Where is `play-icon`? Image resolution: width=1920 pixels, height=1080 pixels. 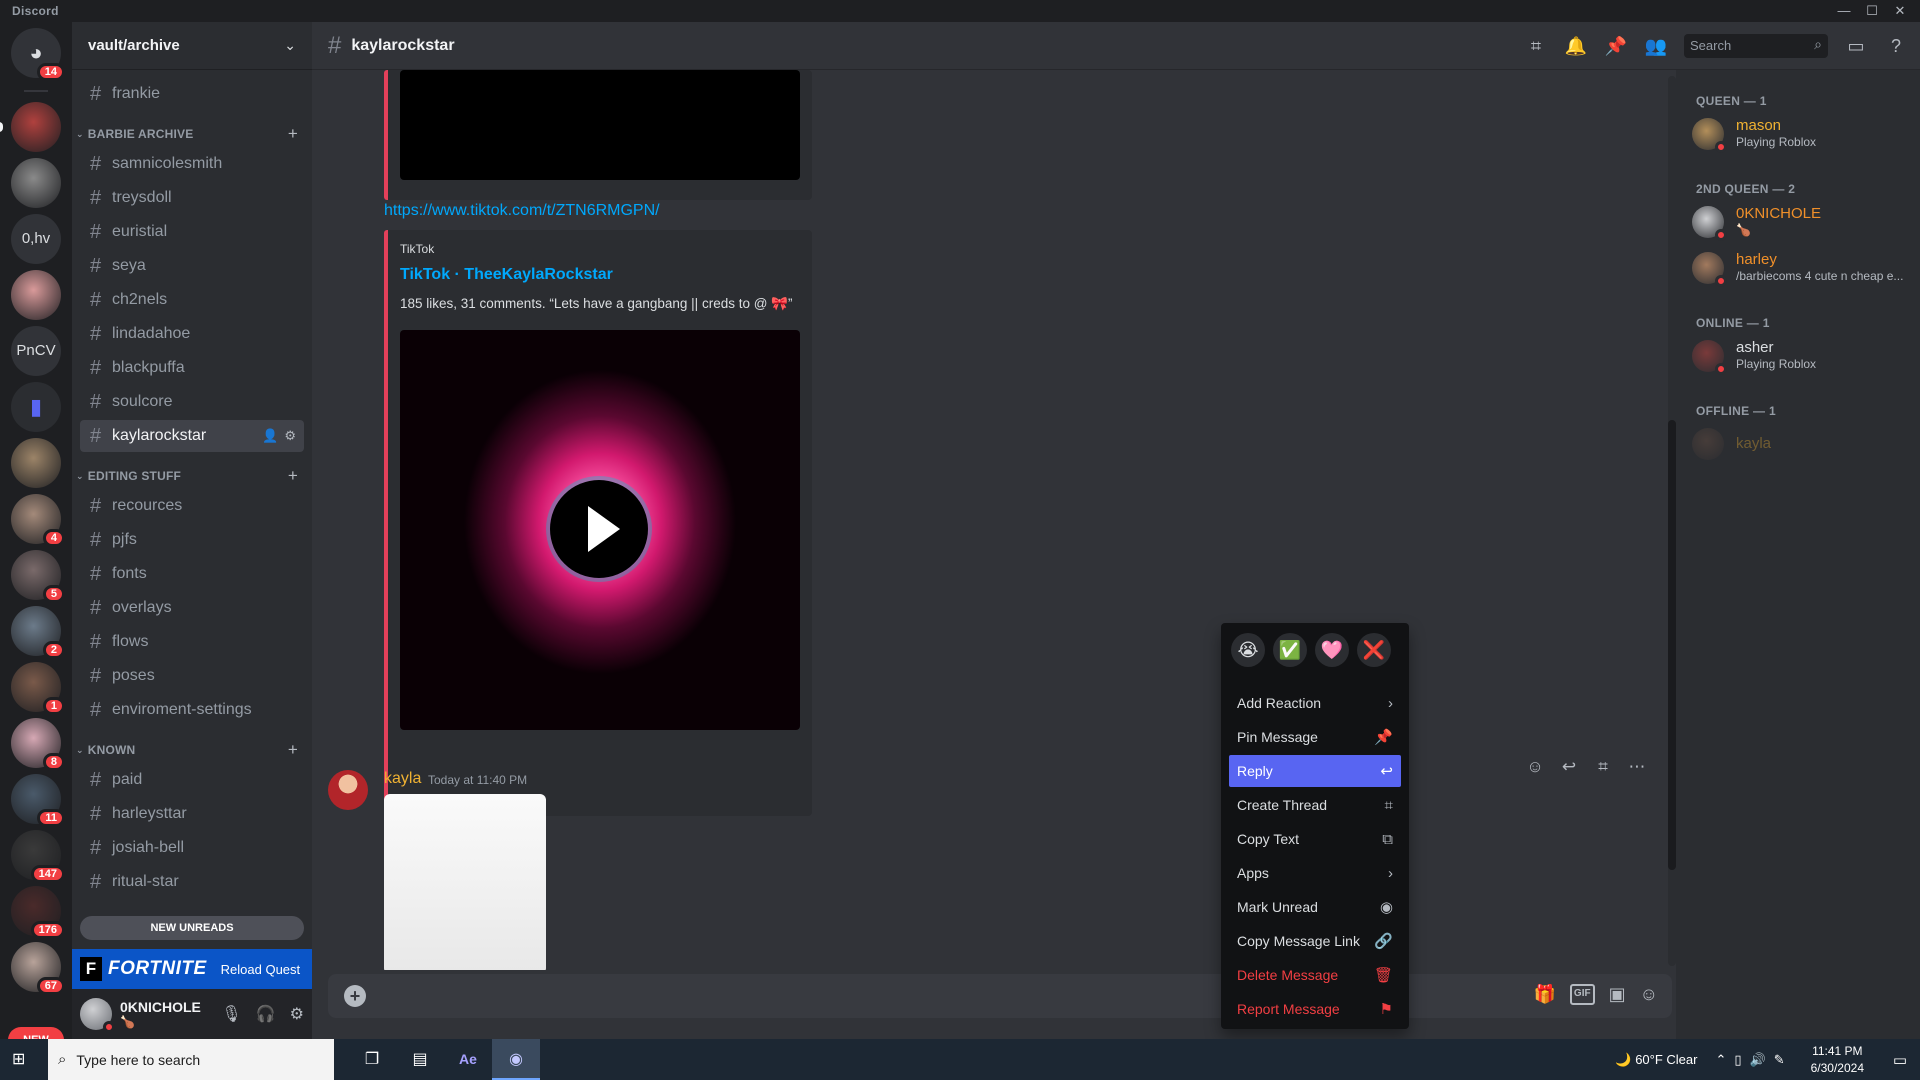 play-icon is located at coordinates (599, 529).